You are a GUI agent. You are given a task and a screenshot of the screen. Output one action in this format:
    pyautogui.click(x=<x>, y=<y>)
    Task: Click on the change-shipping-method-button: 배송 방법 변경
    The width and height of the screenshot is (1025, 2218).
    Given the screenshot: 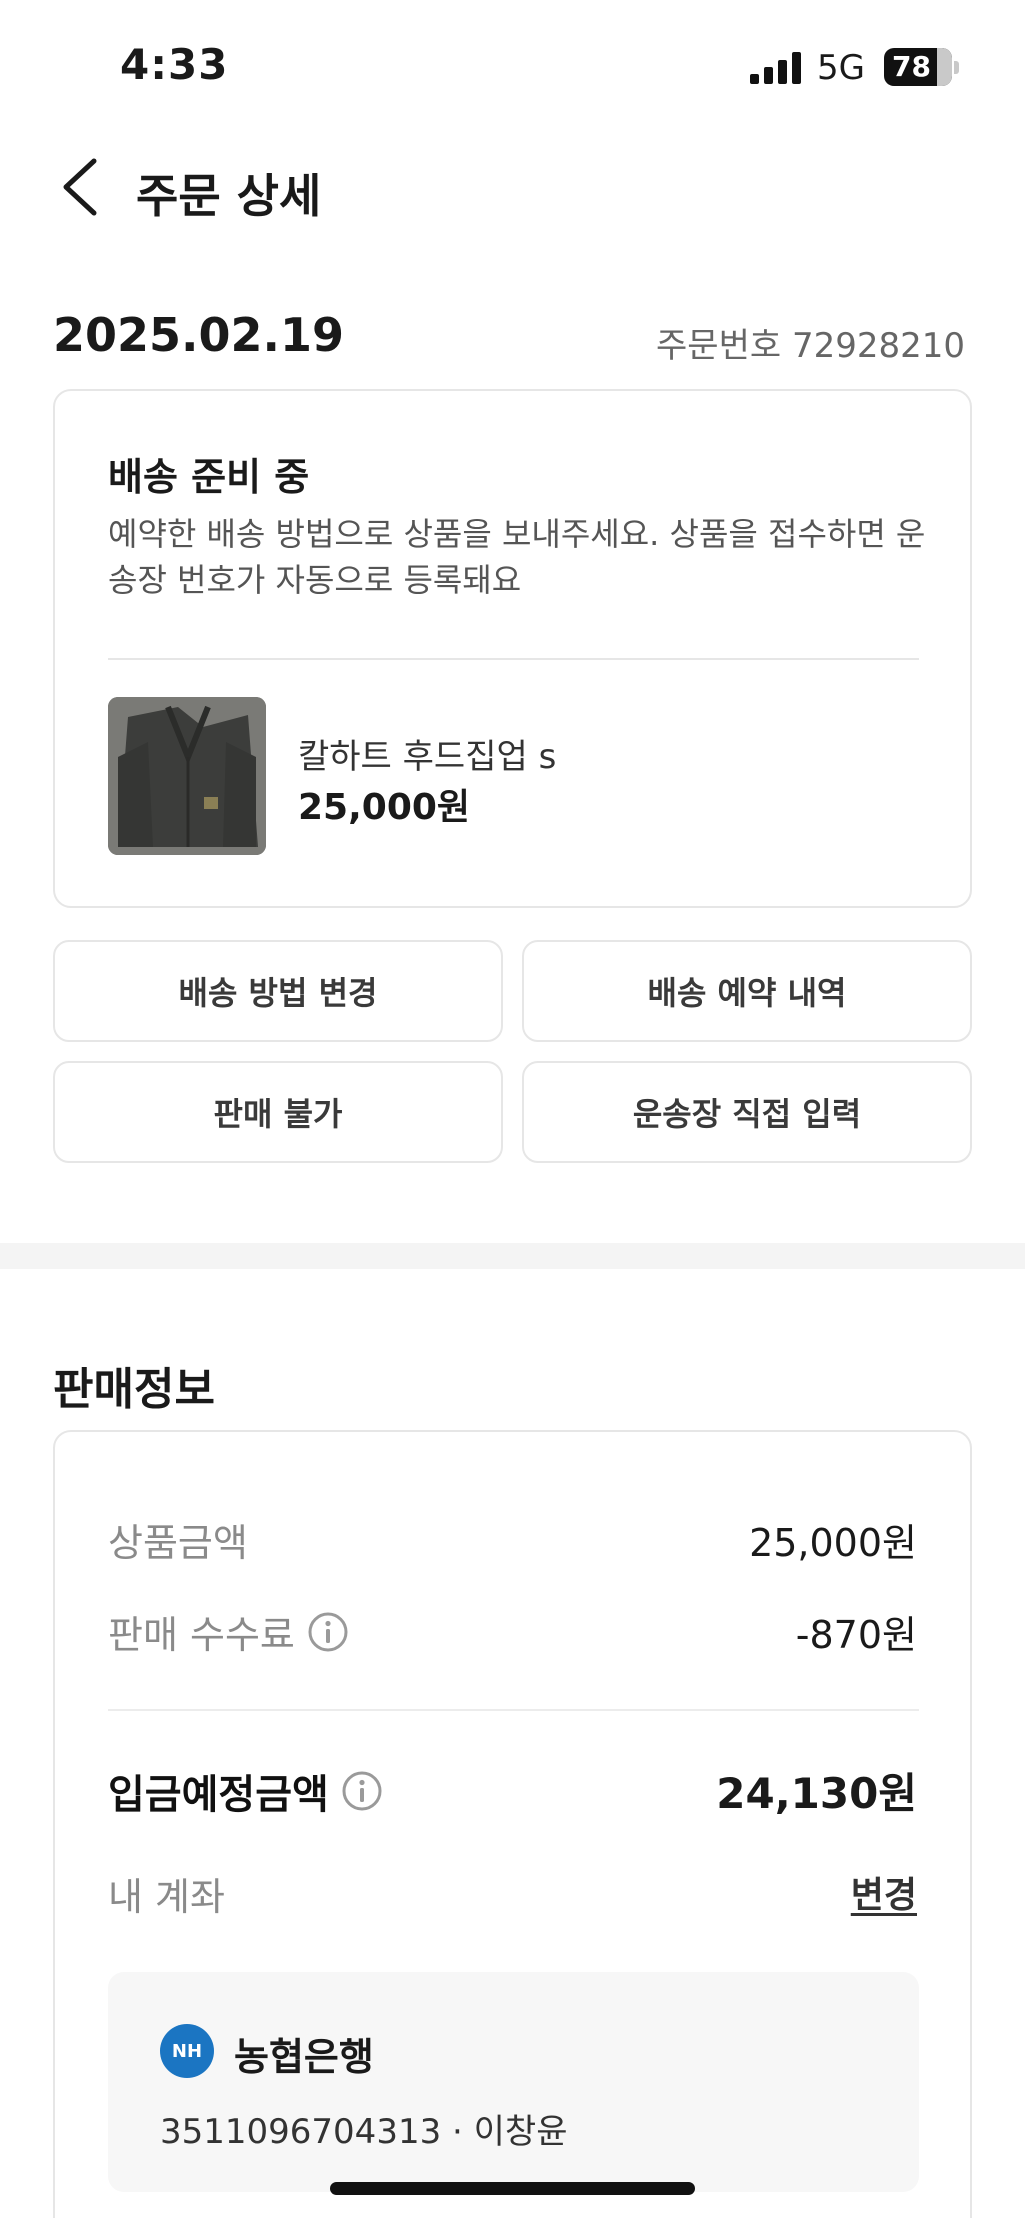 What is the action you would take?
    pyautogui.click(x=278, y=991)
    